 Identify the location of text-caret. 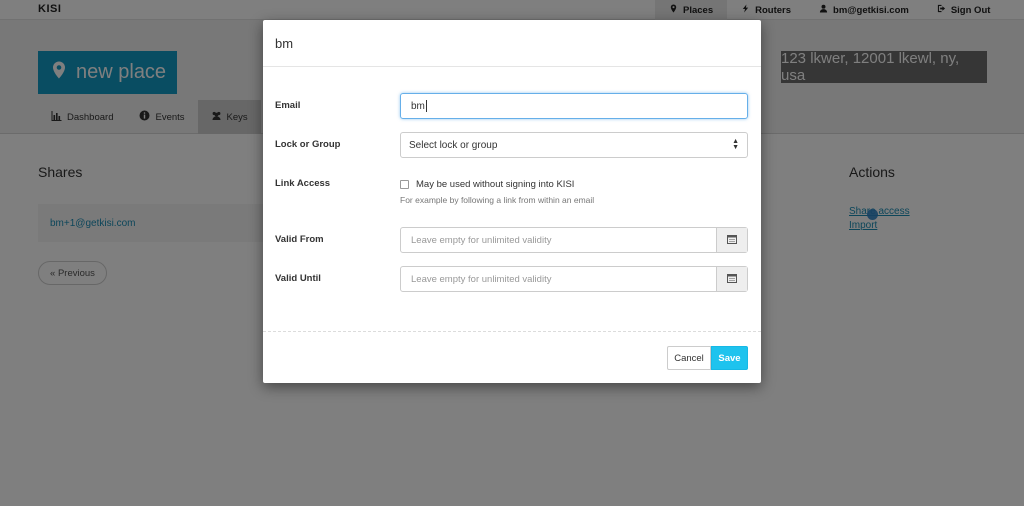
(426, 106).